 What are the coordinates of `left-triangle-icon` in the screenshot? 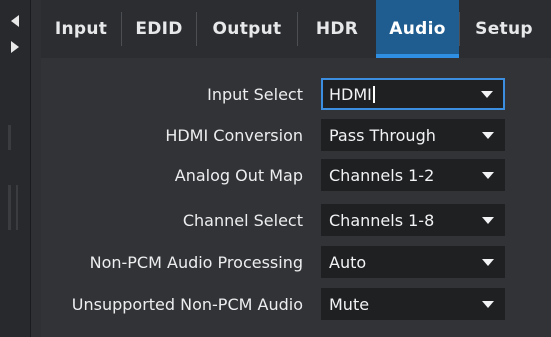 It's located at (15, 21).